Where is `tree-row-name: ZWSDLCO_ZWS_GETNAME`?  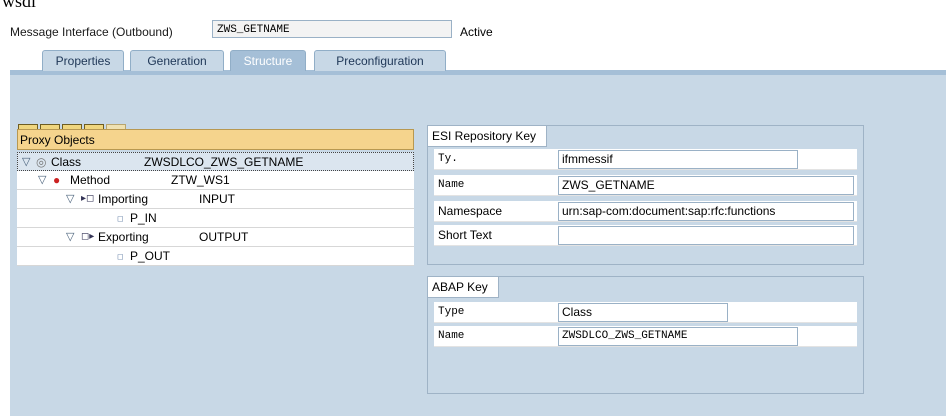 tree-row-name: ZWSDLCO_ZWS_GETNAME is located at coordinates (224, 162).